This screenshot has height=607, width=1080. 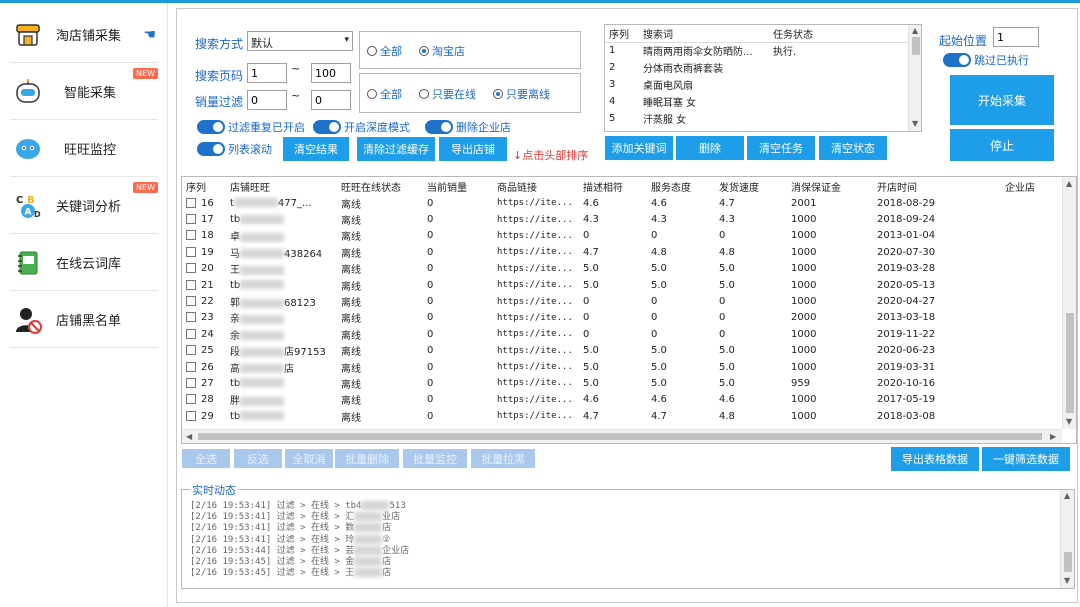 I want to click on row-index-cell: 20, so click(x=204, y=269).